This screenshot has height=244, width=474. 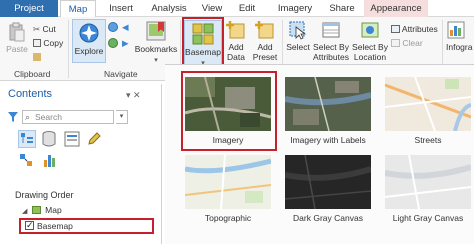 I want to click on select-by-attributes-button: Select By Attributes, so click(x=331, y=41).